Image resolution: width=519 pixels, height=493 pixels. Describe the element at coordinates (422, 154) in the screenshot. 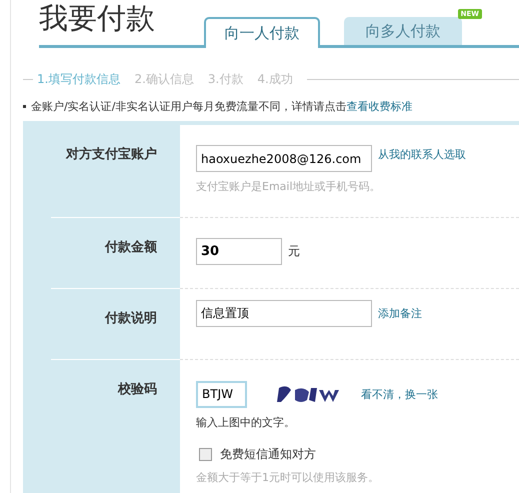

I see `contacts-link: 从我的联系人选取` at that location.